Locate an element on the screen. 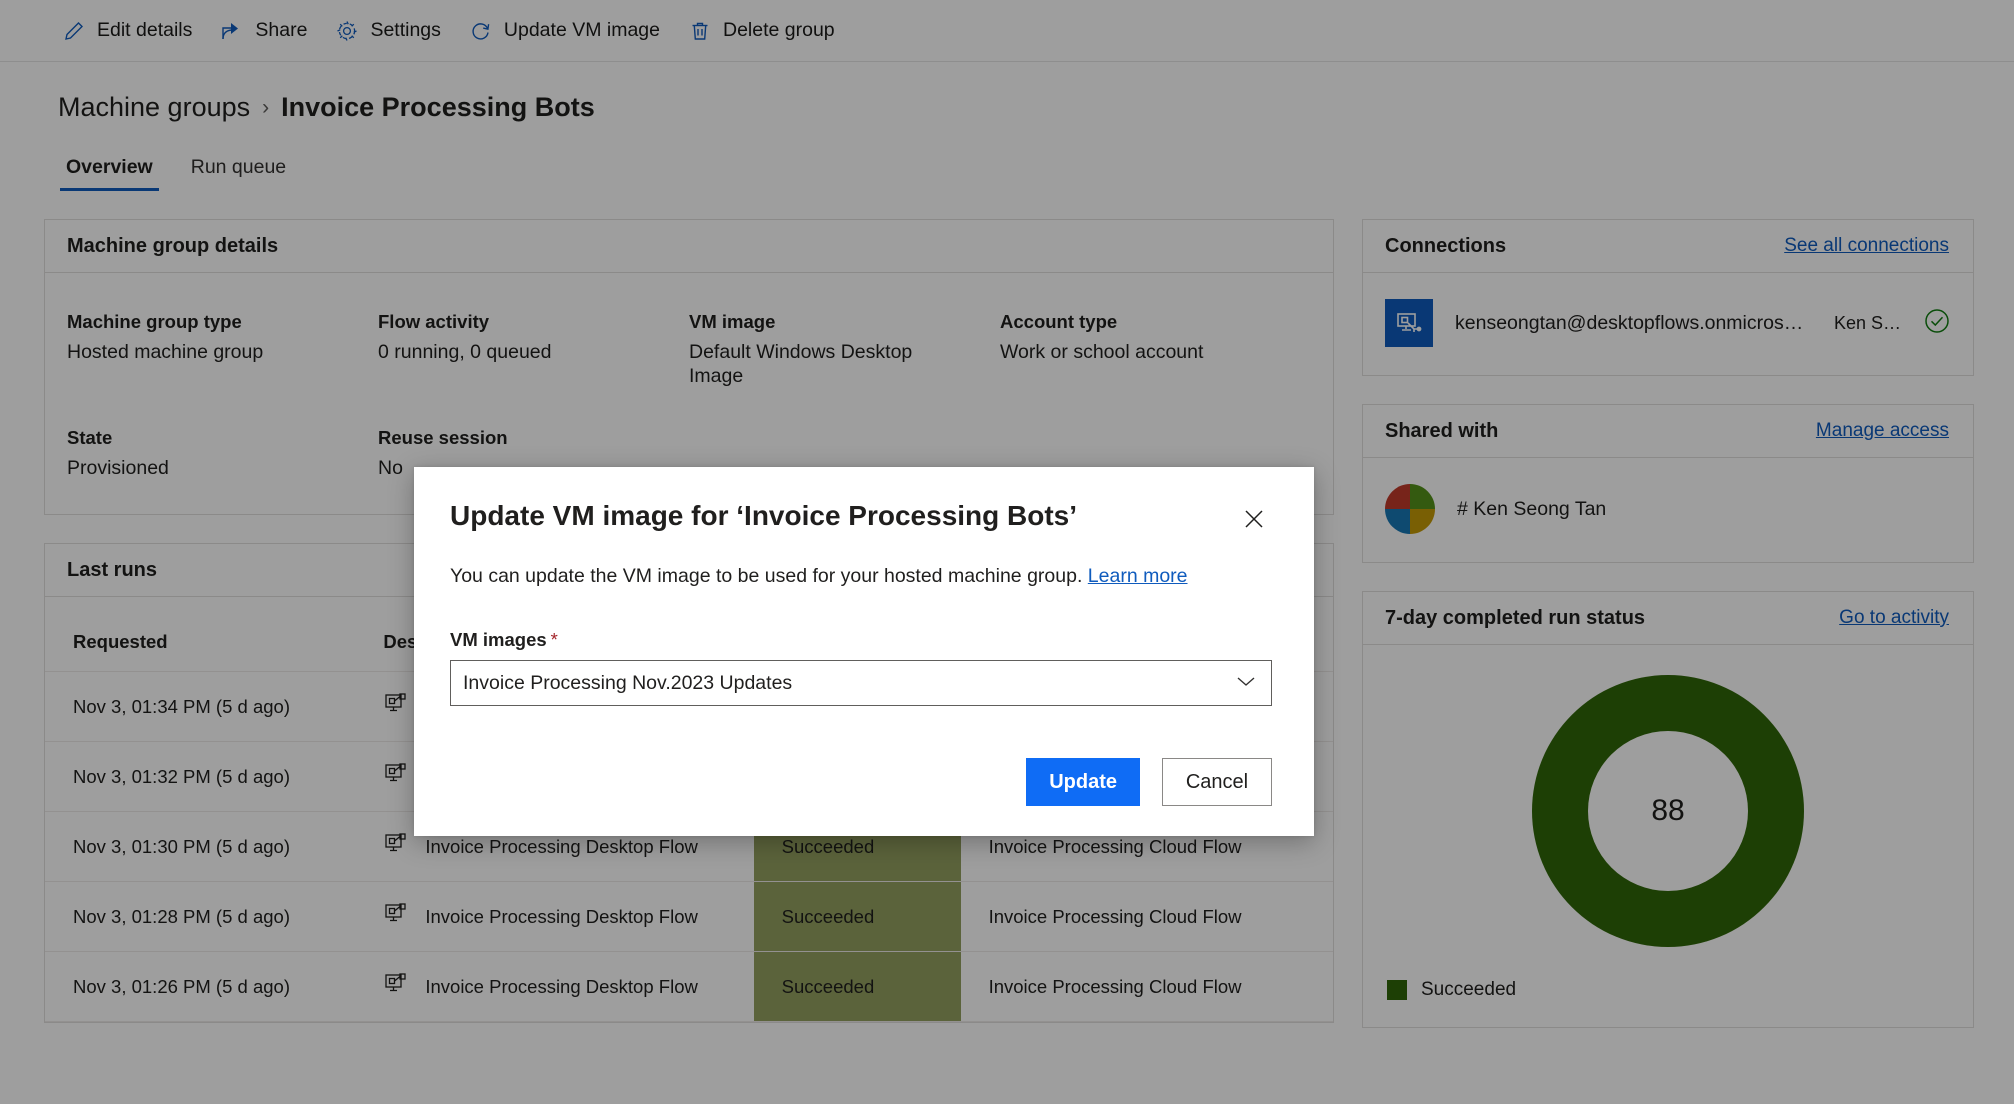 This screenshot has height=1104, width=2014. update-button: Update is located at coordinates (1083, 782).